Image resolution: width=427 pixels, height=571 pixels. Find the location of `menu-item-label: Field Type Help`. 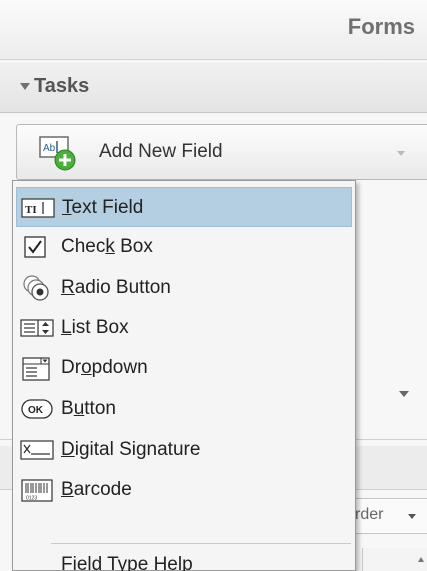

menu-item-label: Field Type Help is located at coordinates (127, 562).